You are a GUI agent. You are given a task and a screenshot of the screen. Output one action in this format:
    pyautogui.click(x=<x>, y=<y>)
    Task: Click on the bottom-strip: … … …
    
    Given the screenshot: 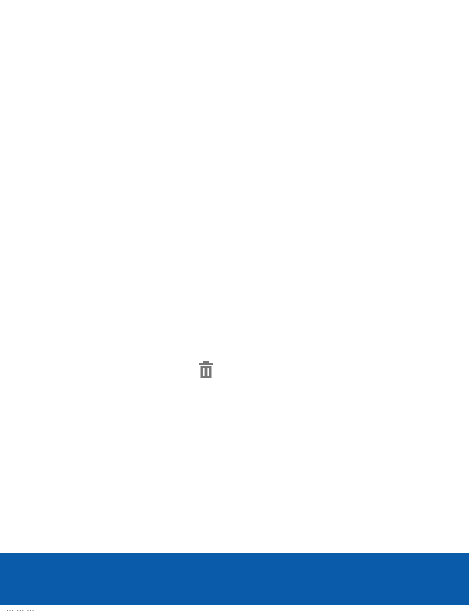 What is the action you would take?
    pyautogui.click(x=234, y=609)
    